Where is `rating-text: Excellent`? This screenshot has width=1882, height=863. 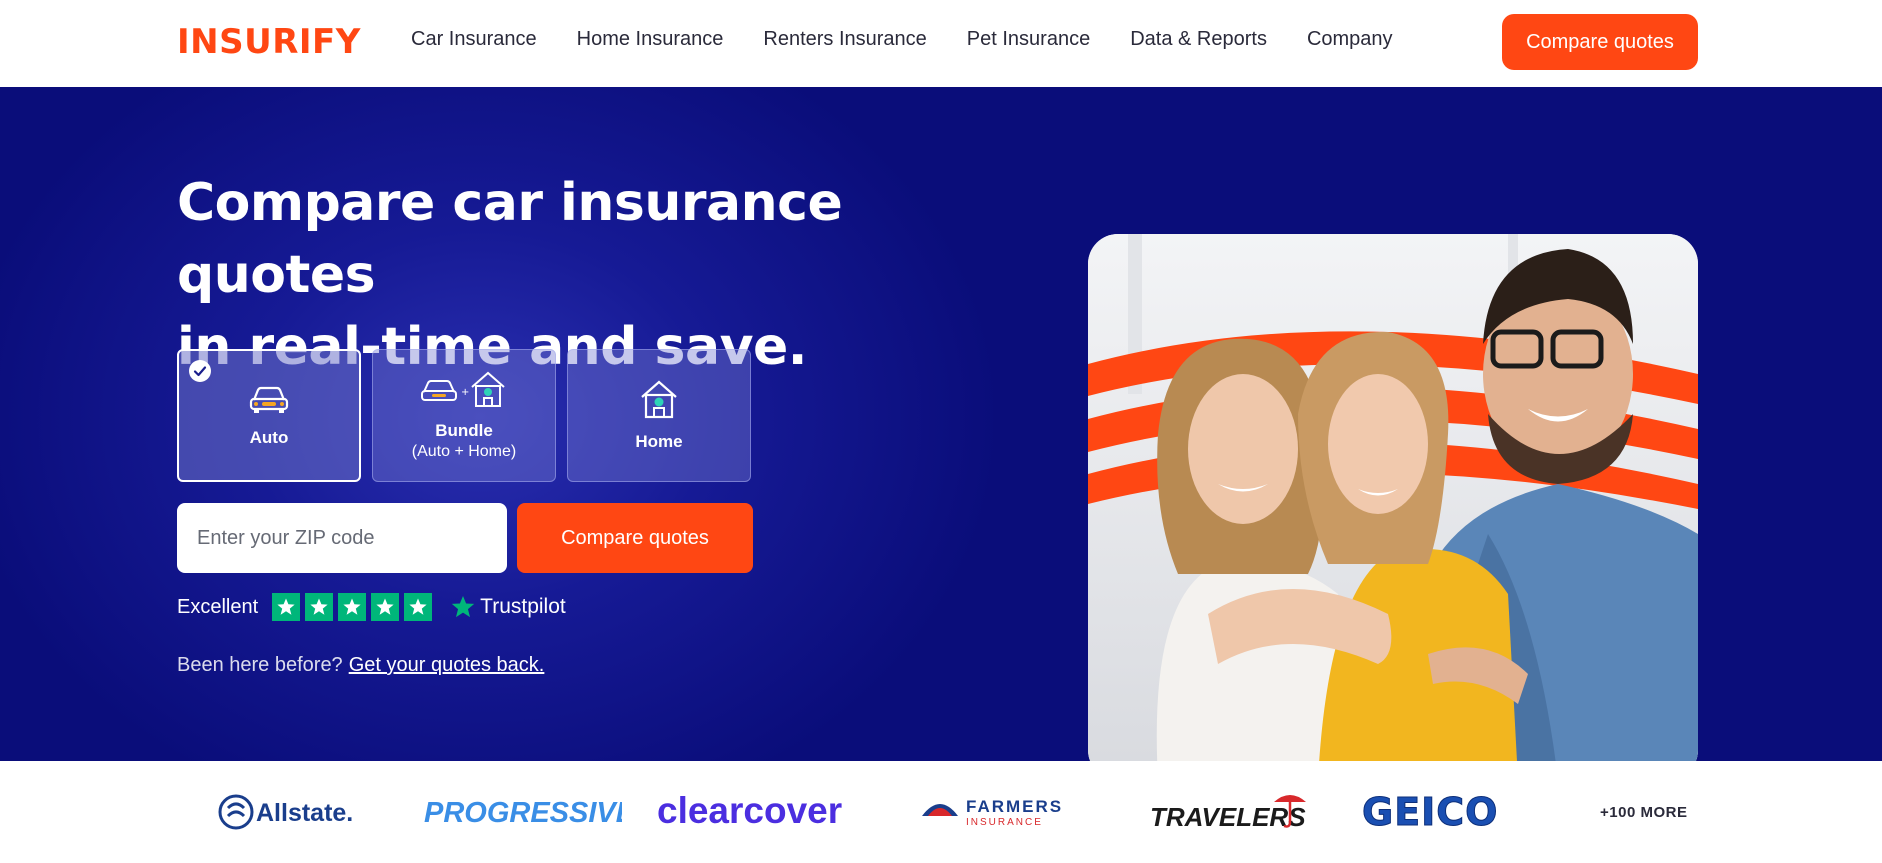 rating-text: Excellent is located at coordinates (218, 606).